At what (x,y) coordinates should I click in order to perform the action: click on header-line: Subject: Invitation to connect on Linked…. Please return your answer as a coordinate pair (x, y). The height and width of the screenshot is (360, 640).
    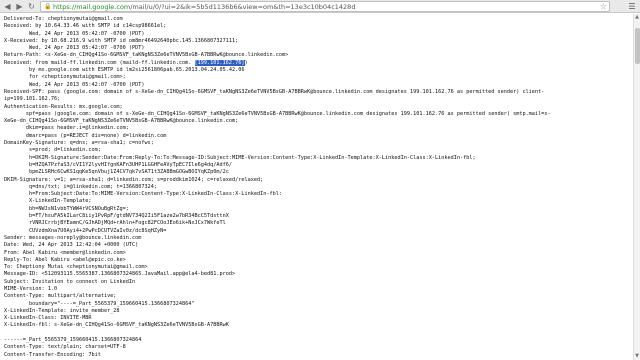
    Looking at the image, I should click on (316, 282).